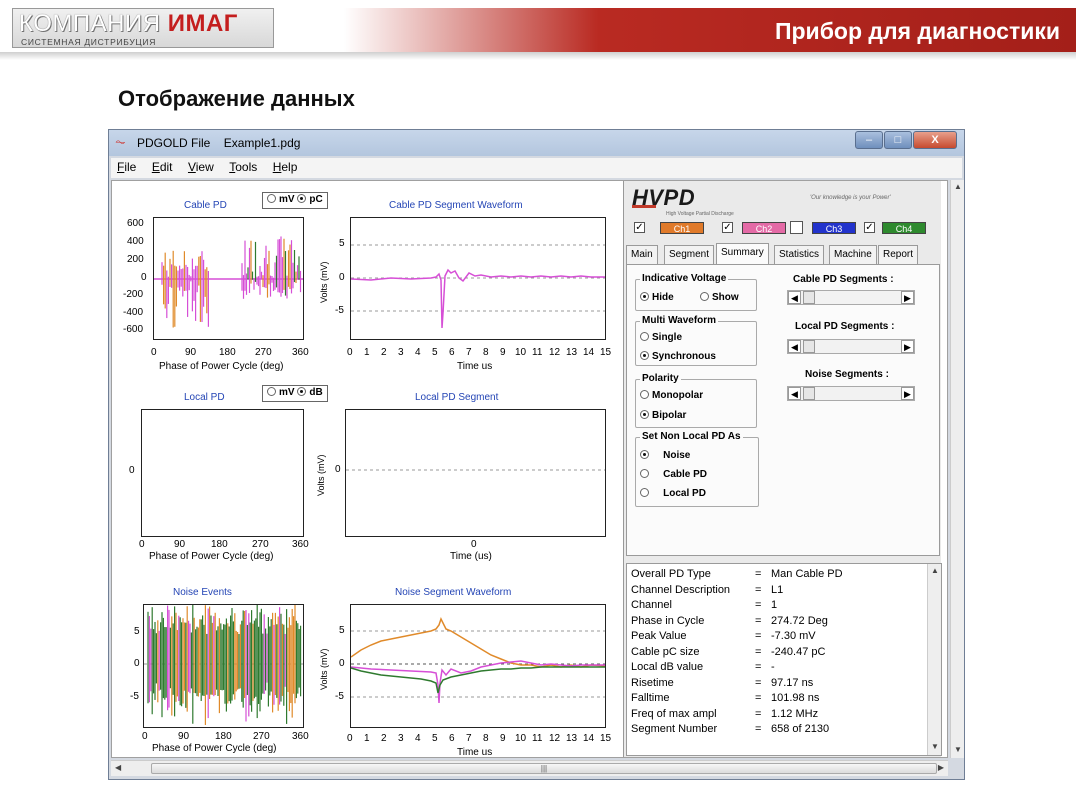 This screenshot has width=1076, height=790. I want to click on local-pd-radio: Local PD, so click(673, 493).